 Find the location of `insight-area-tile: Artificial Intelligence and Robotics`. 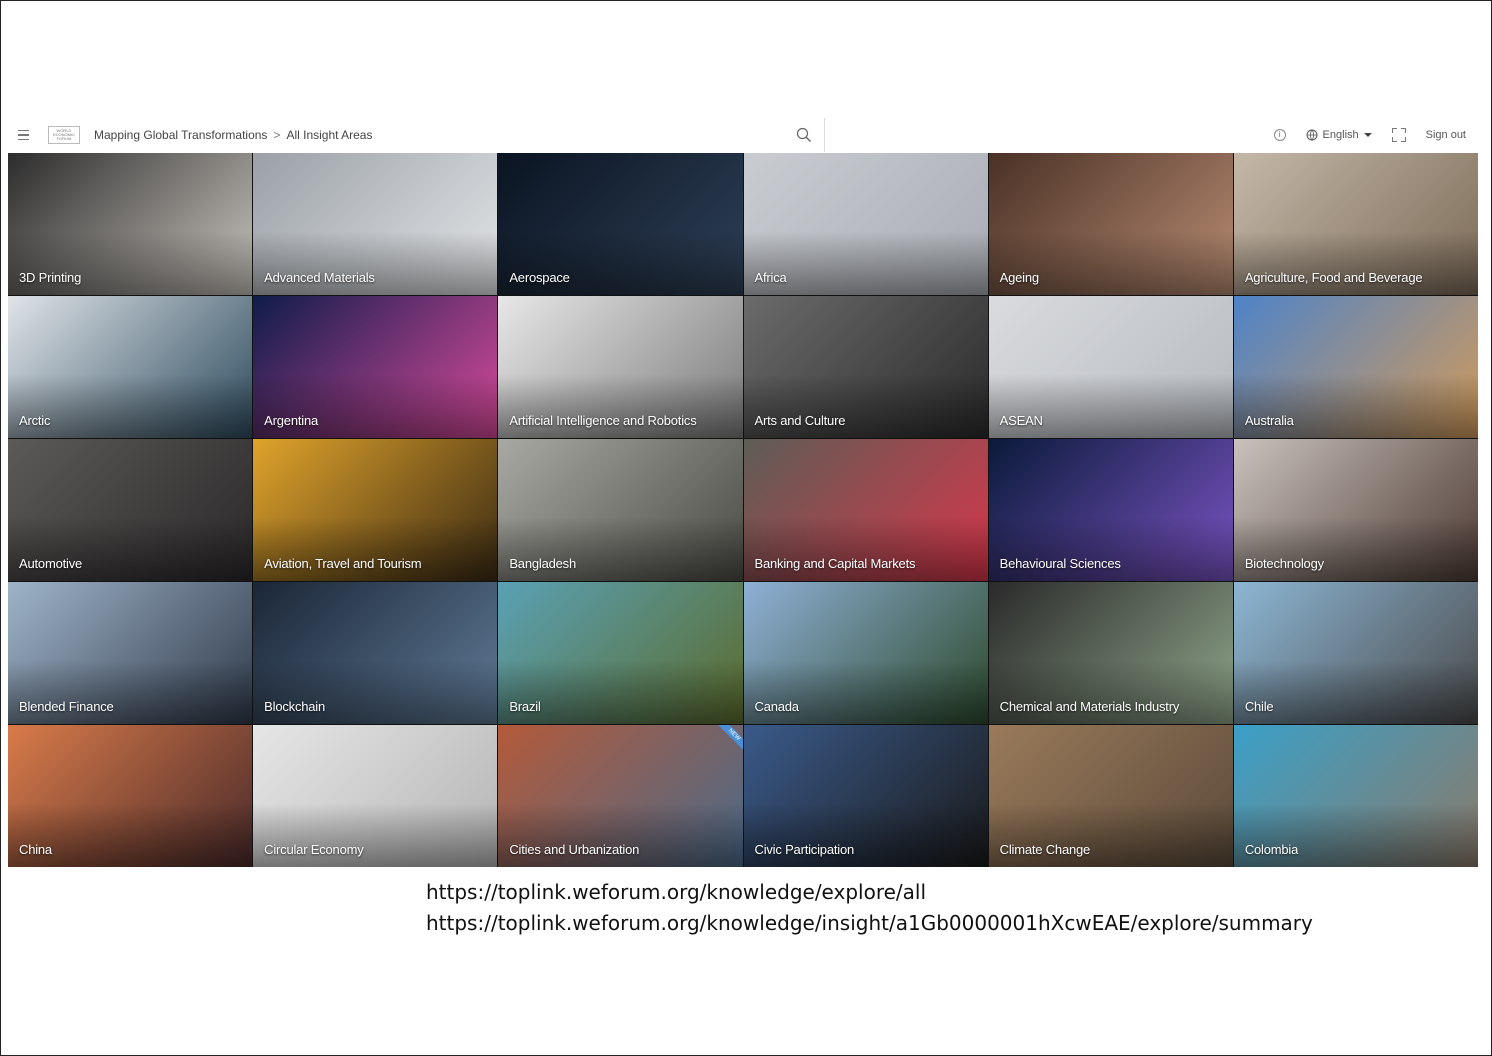

insight-area-tile: Artificial Intelligence and Robotics is located at coordinates (620, 367).